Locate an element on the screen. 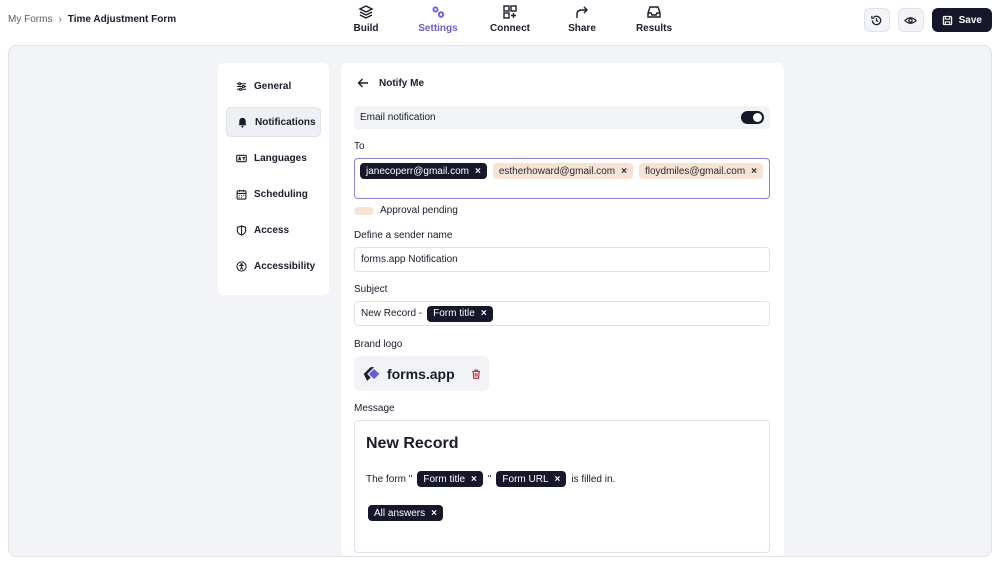  sliders-icon is located at coordinates (241, 86).